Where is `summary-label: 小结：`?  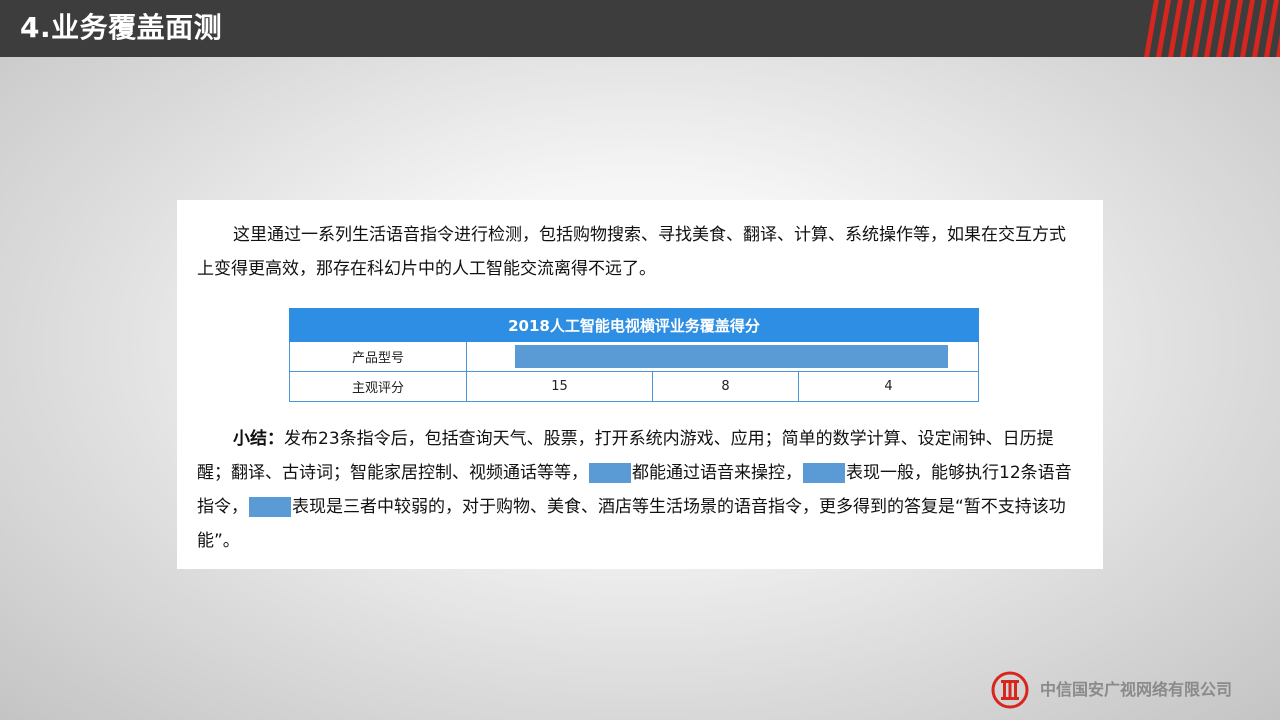
summary-label: 小结： is located at coordinates (258, 439).